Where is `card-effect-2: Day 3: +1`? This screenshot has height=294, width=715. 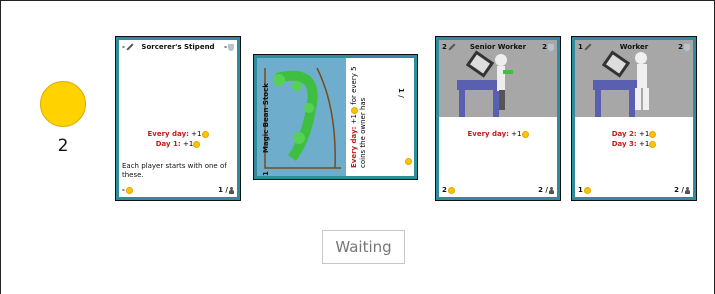
card-effect-2: Day 3: +1 is located at coordinates (634, 144).